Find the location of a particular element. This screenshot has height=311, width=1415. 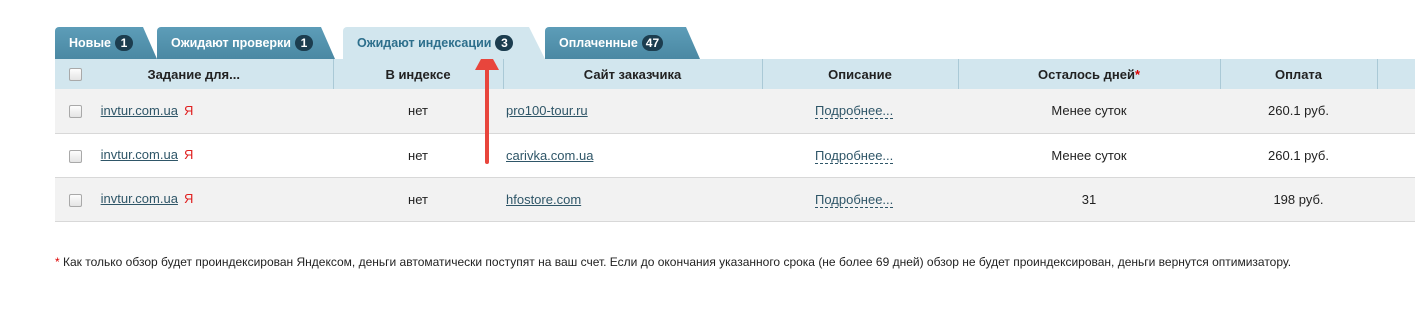

cell-payment: 198 руб. is located at coordinates (1298, 199).